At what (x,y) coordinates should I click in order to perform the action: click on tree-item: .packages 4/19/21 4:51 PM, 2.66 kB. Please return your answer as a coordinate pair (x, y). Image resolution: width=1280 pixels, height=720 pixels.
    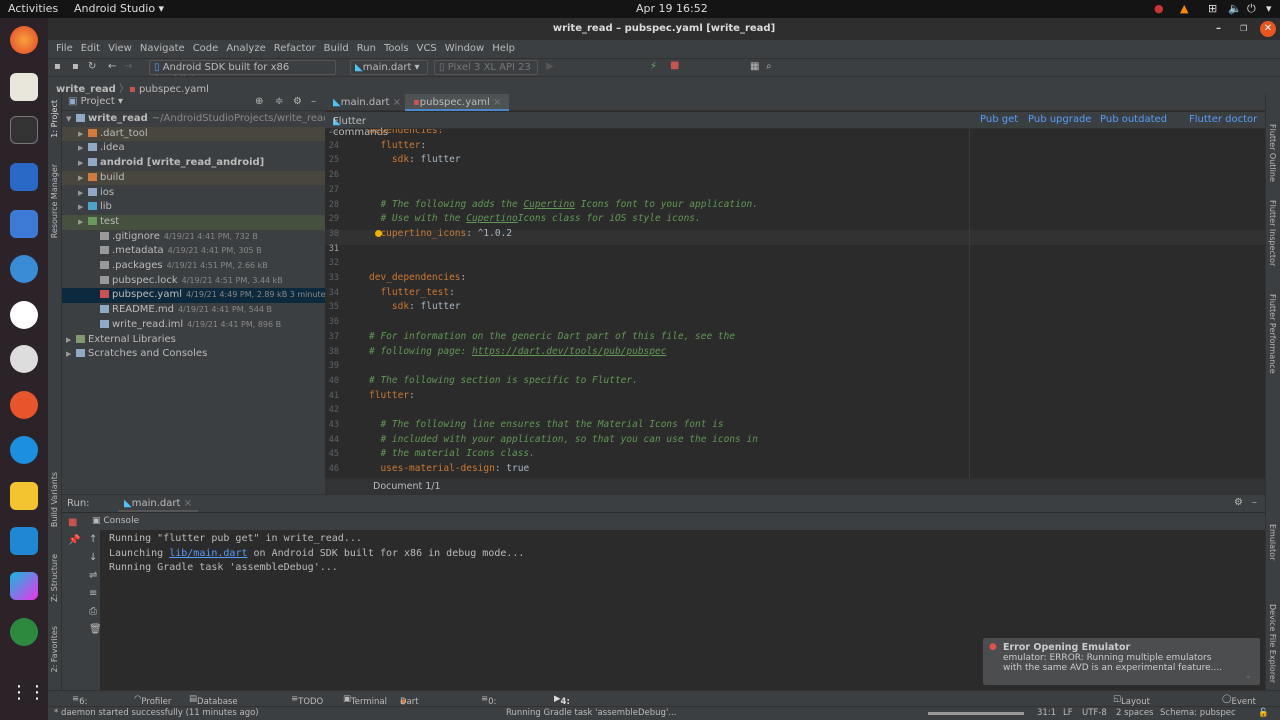
    Looking at the image, I should click on (193, 266).